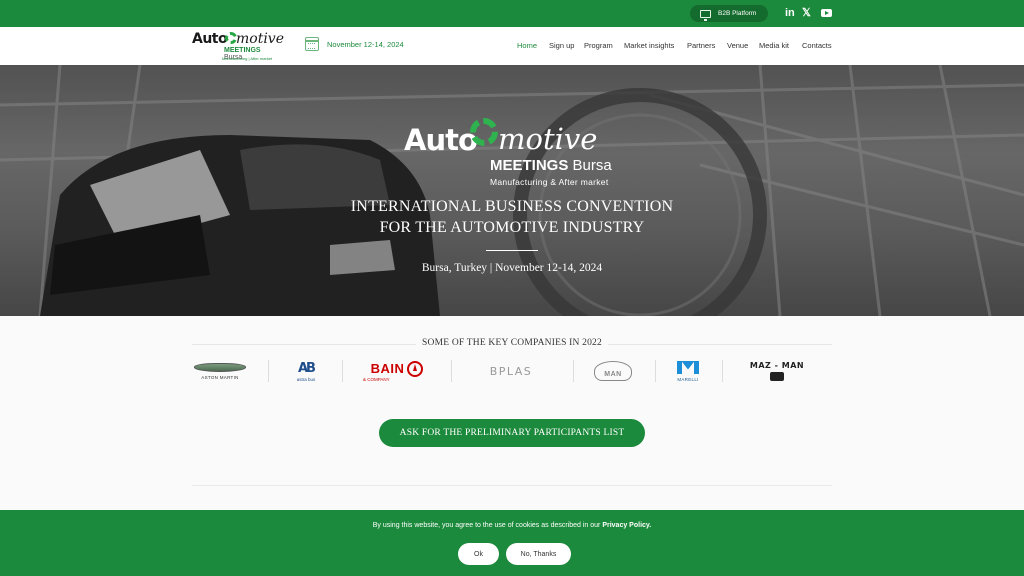  I want to click on logo-aston-martin: ASTON MARTIN, so click(220, 371).